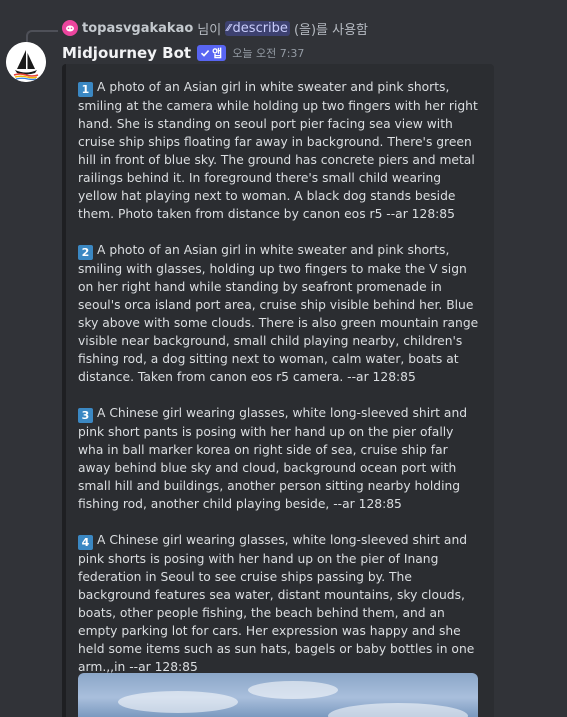  I want to click on number-badge: 3, so click(85, 415).